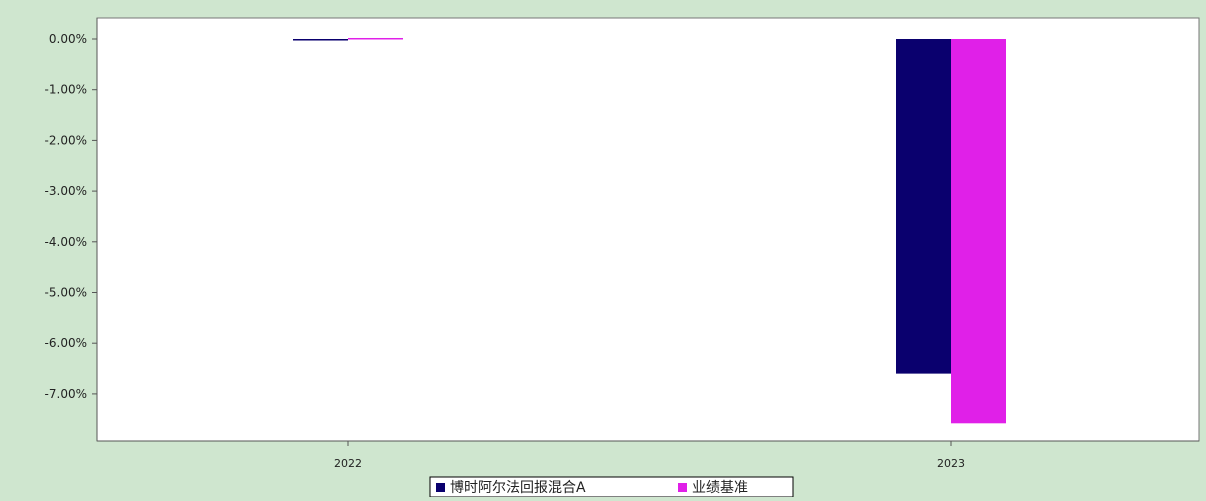 The height and width of the screenshot is (501, 1206). What do you see at coordinates (648, 455) in the screenshot?
I see `x-axis: 2022 2023` at bounding box center [648, 455].